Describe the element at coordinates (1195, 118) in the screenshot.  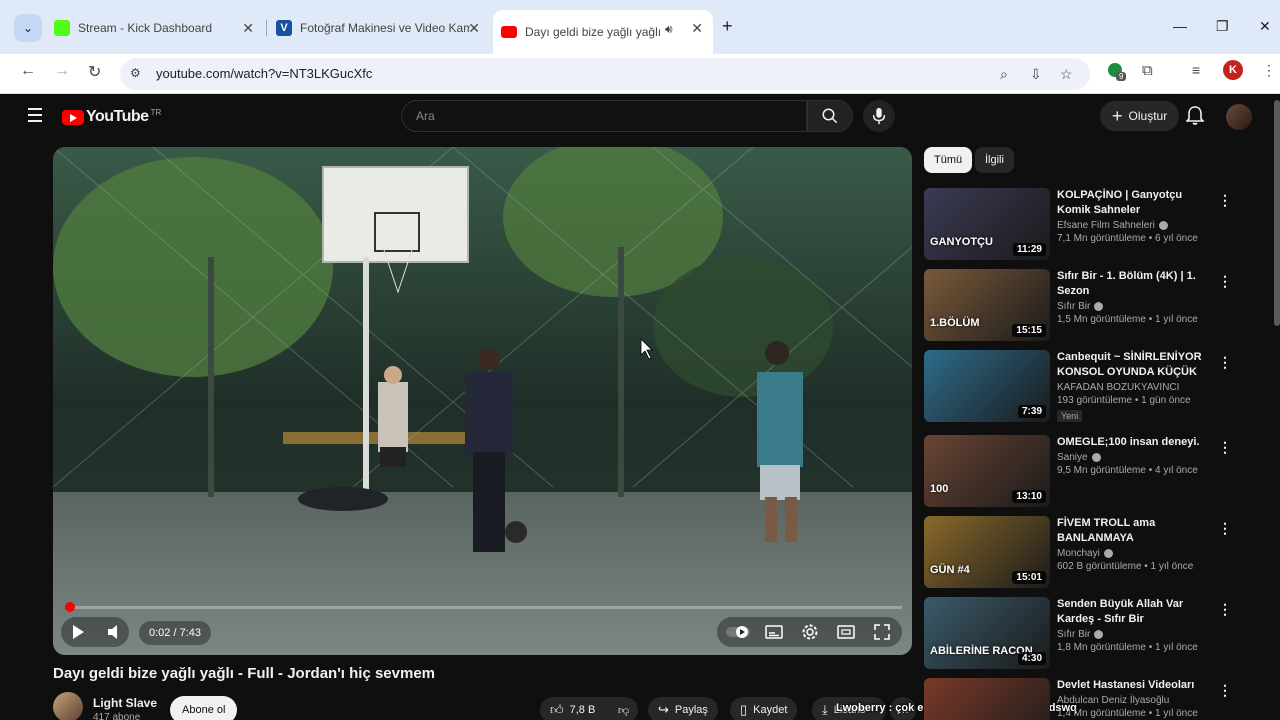
I see `notifications-button` at that location.